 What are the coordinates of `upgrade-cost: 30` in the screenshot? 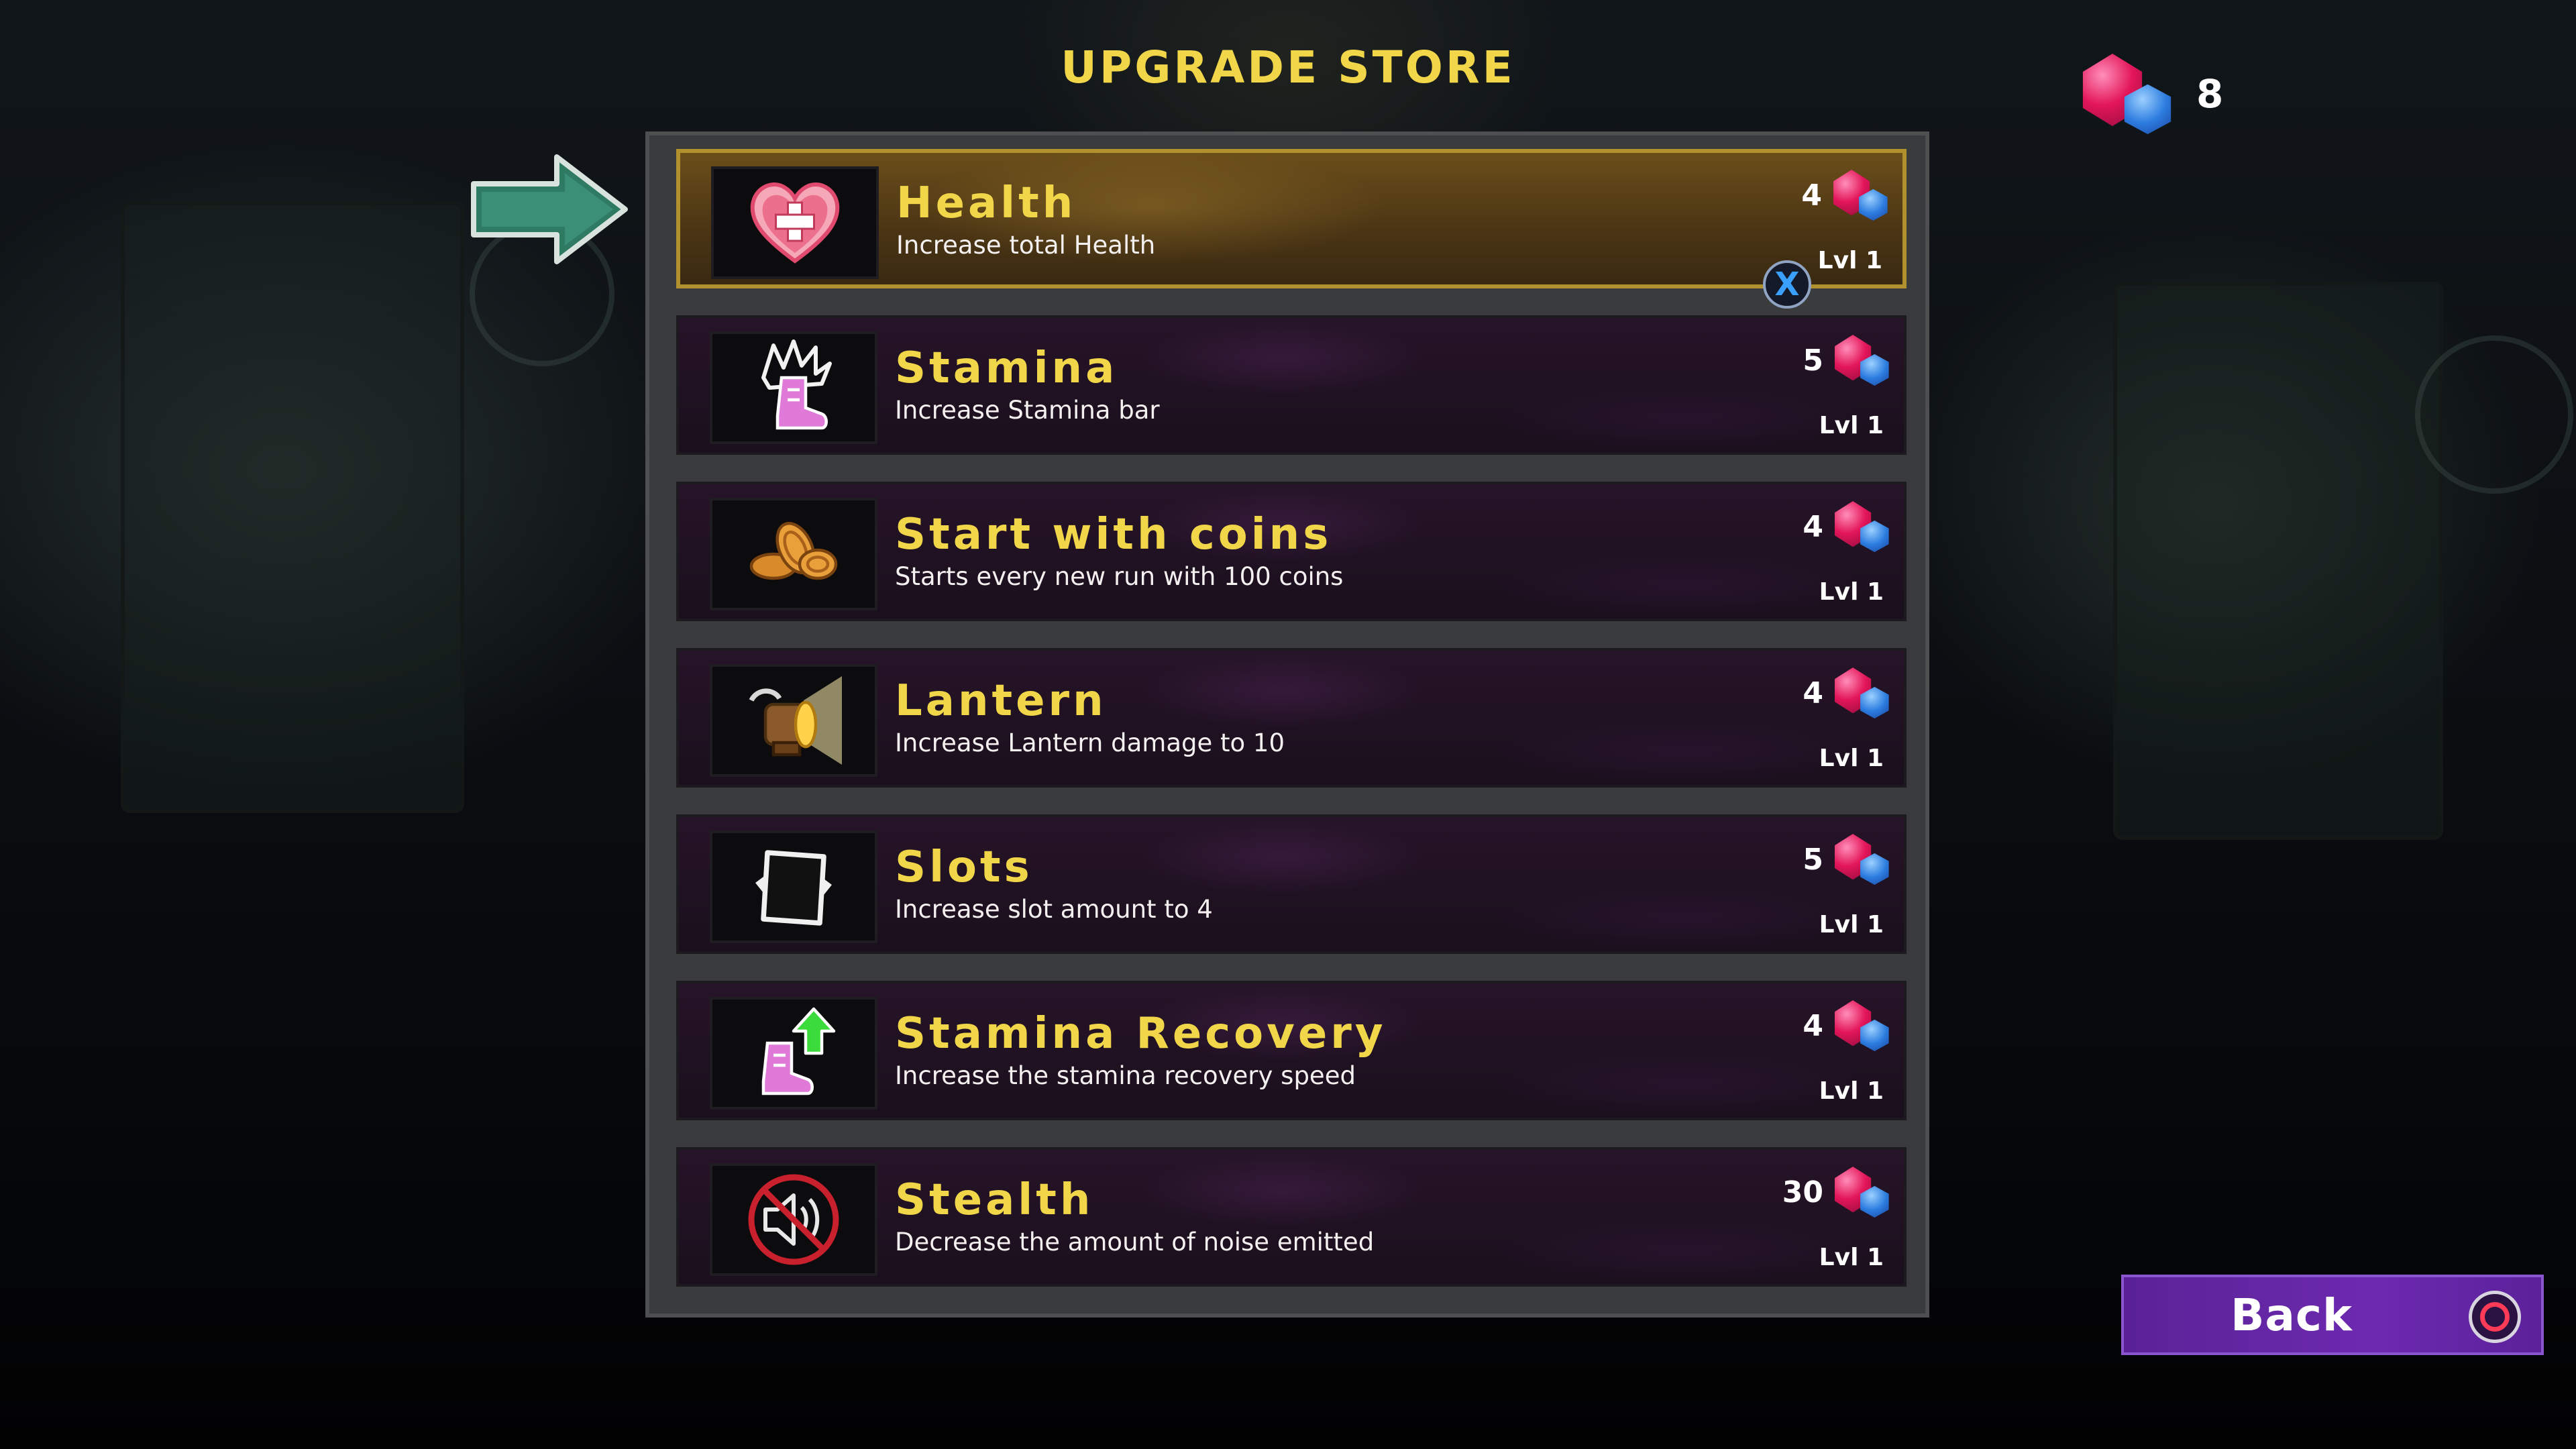 It's located at (1836, 1192).